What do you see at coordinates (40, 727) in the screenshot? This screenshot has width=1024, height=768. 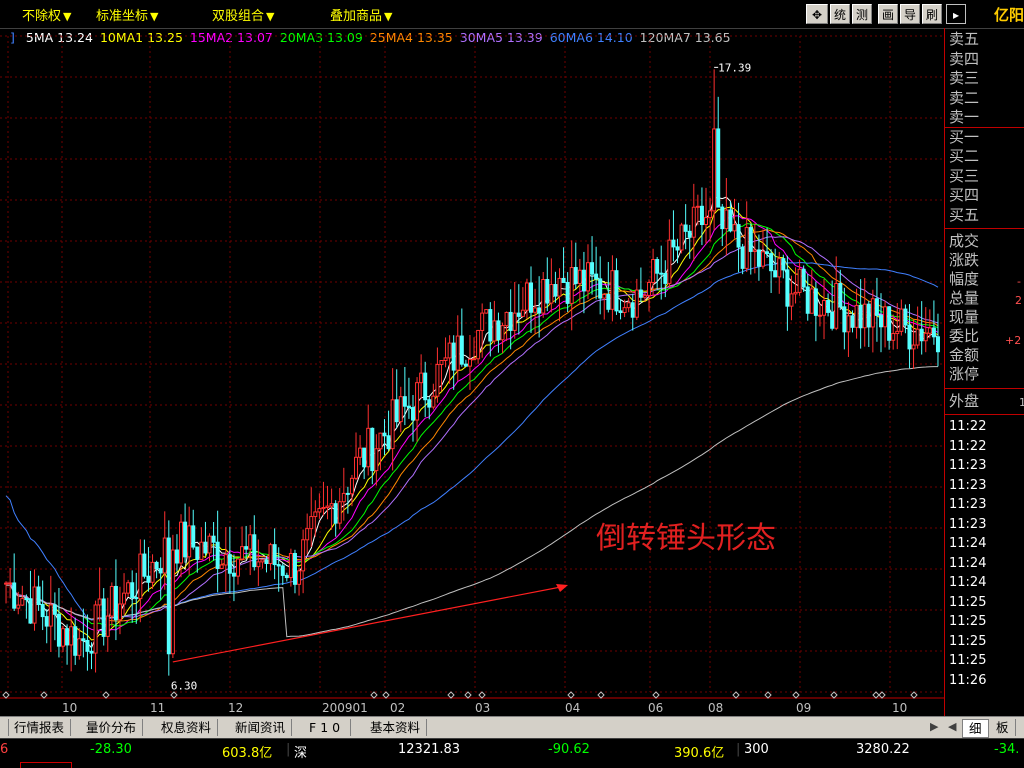 I see `tab-quote-report: 行情报表` at bounding box center [40, 727].